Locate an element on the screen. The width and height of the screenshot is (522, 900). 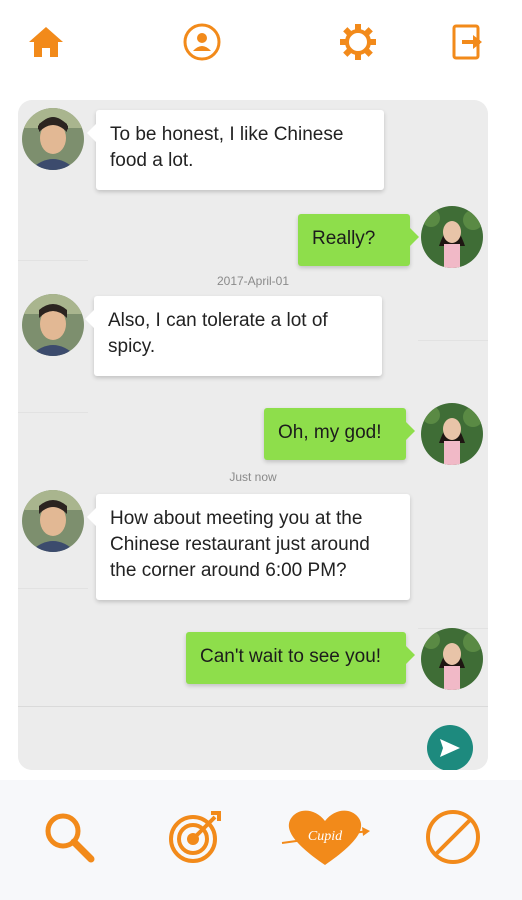
message-composer is located at coordinates (253, 738).